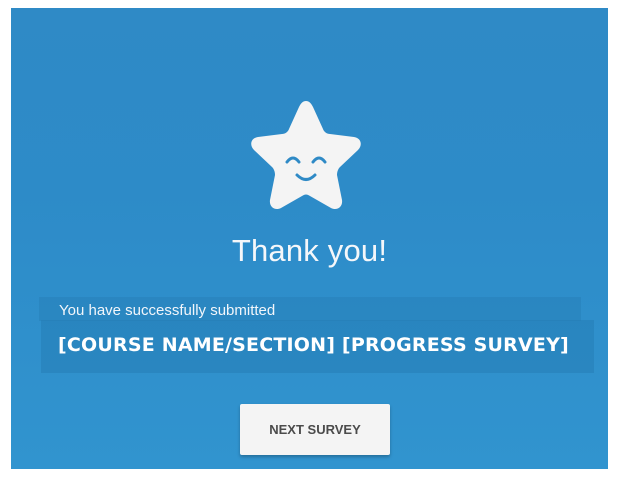 The image size is (619, 499). What do you see at coordinates (167, 310) in the screenshot?
I see `success-message: You have successfully submitted` at bounding box center [167, 310].